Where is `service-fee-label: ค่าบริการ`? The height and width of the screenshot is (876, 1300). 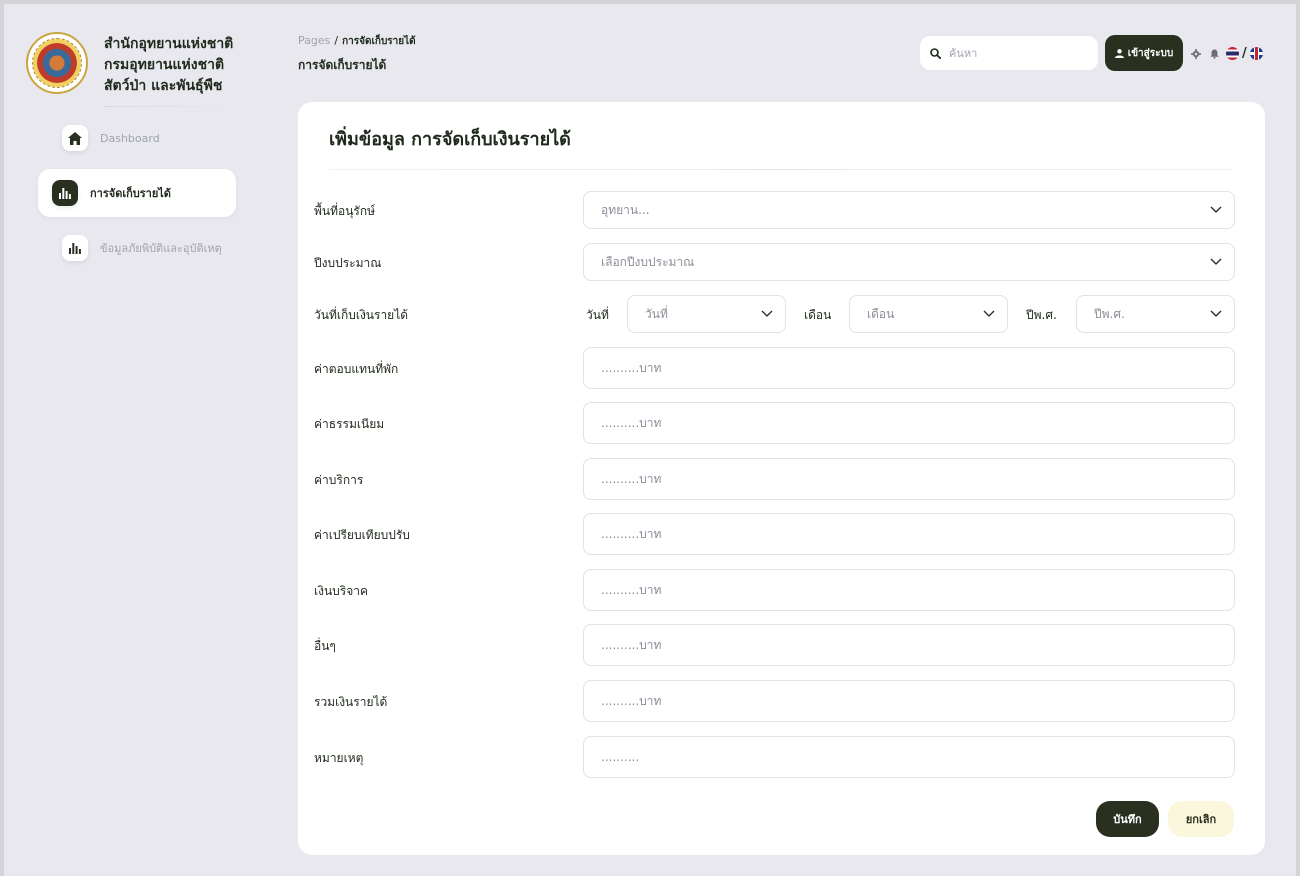 service-fee-label: ค่าบริการ is located at coordinates (339, 480).